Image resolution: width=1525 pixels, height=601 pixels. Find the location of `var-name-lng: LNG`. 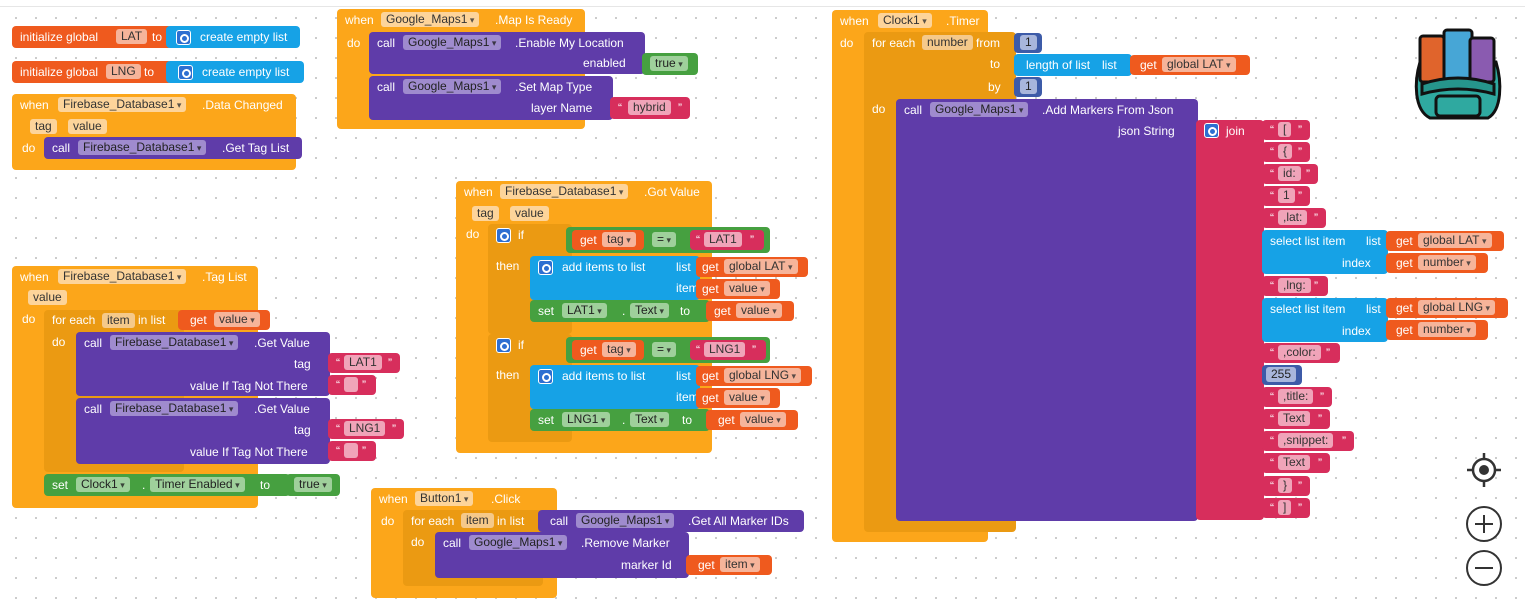

var-name-lng: LNG is located at coordinates (123, 71).